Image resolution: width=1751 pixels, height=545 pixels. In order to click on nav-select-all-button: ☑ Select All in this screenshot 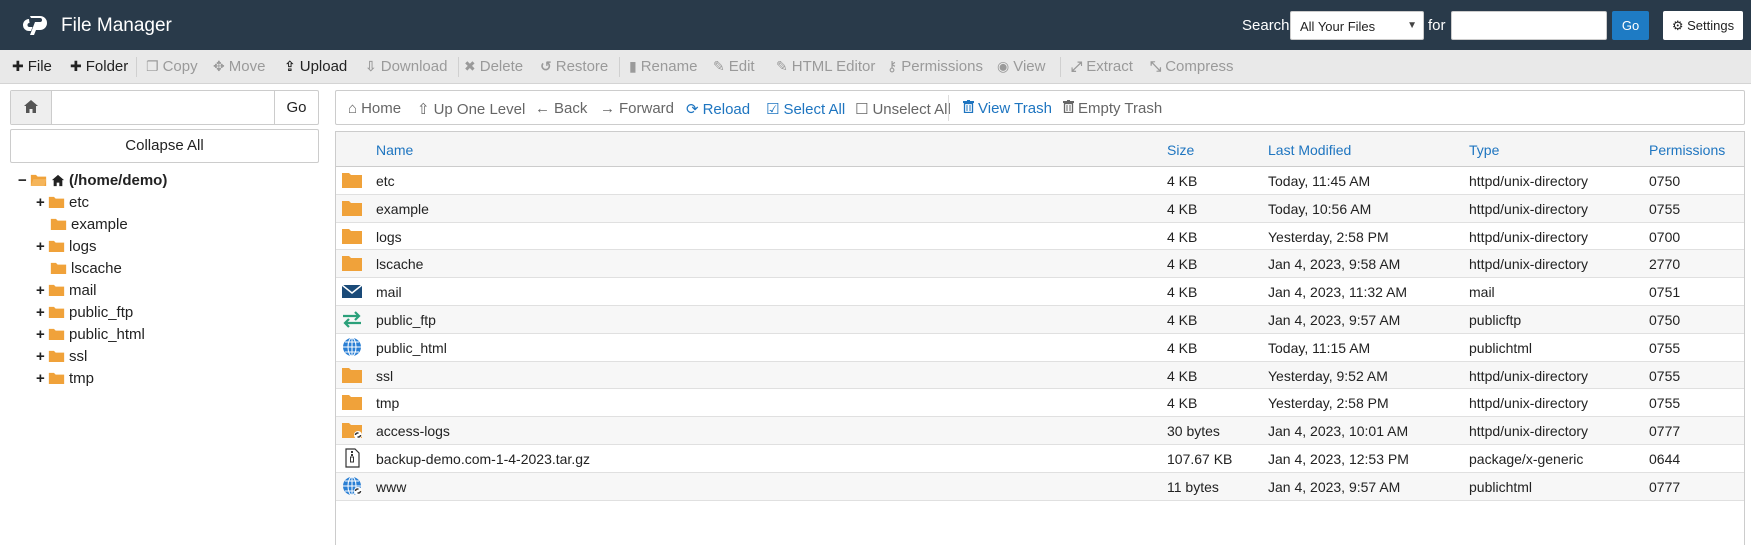, I will do `click(805, 109)`.